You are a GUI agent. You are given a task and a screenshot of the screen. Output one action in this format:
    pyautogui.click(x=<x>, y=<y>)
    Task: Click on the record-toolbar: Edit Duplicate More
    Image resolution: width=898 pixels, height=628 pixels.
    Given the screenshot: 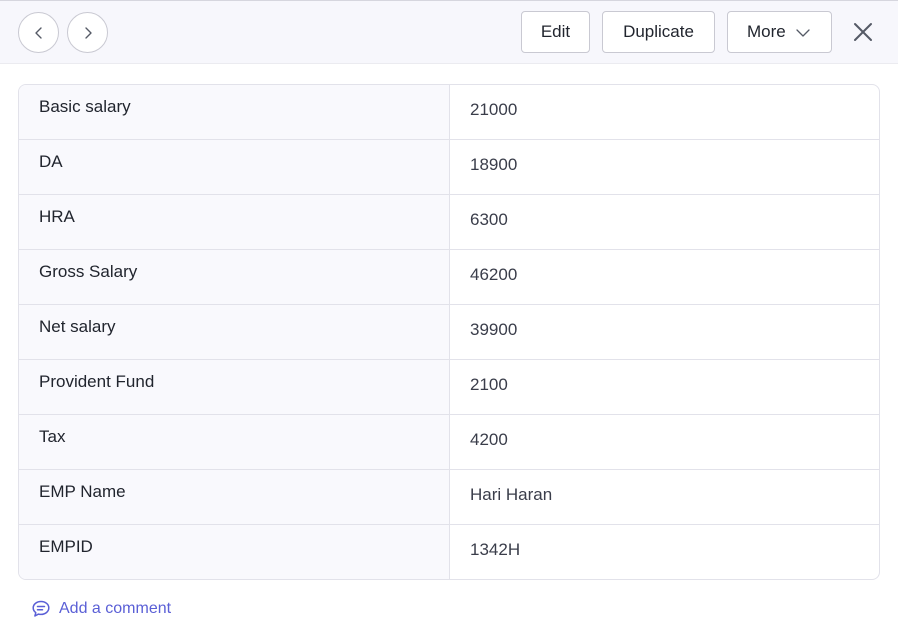 What is the action you would take?
    pyautogui.click(x=449, y=32)
    